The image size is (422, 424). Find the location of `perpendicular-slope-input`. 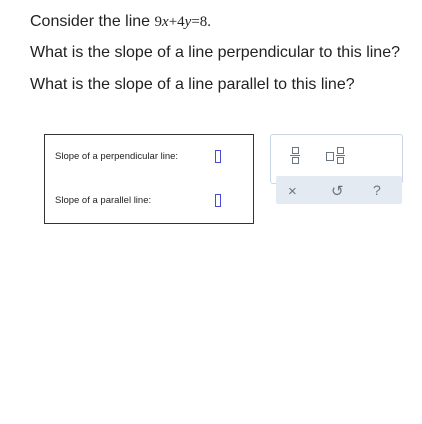

perpendicular-slope-input is located at coordinates (218, 156).